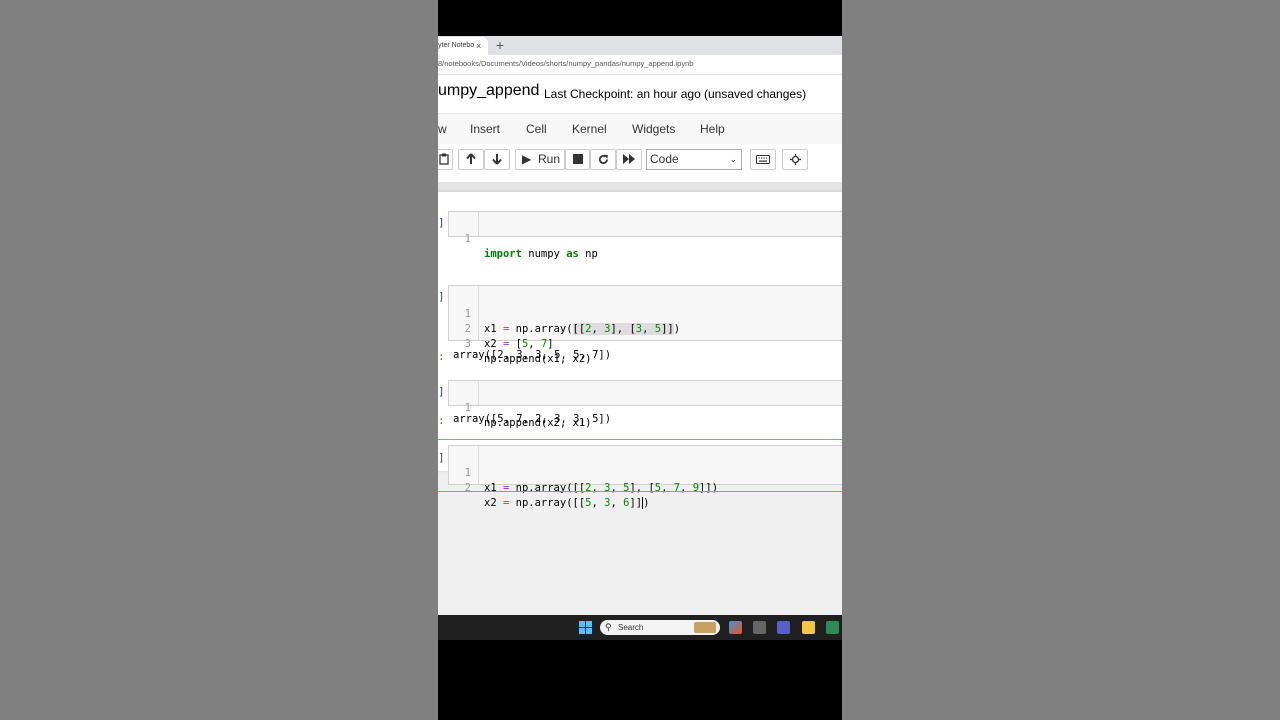  I want to click on crosshair-icon, so click(795, 159).